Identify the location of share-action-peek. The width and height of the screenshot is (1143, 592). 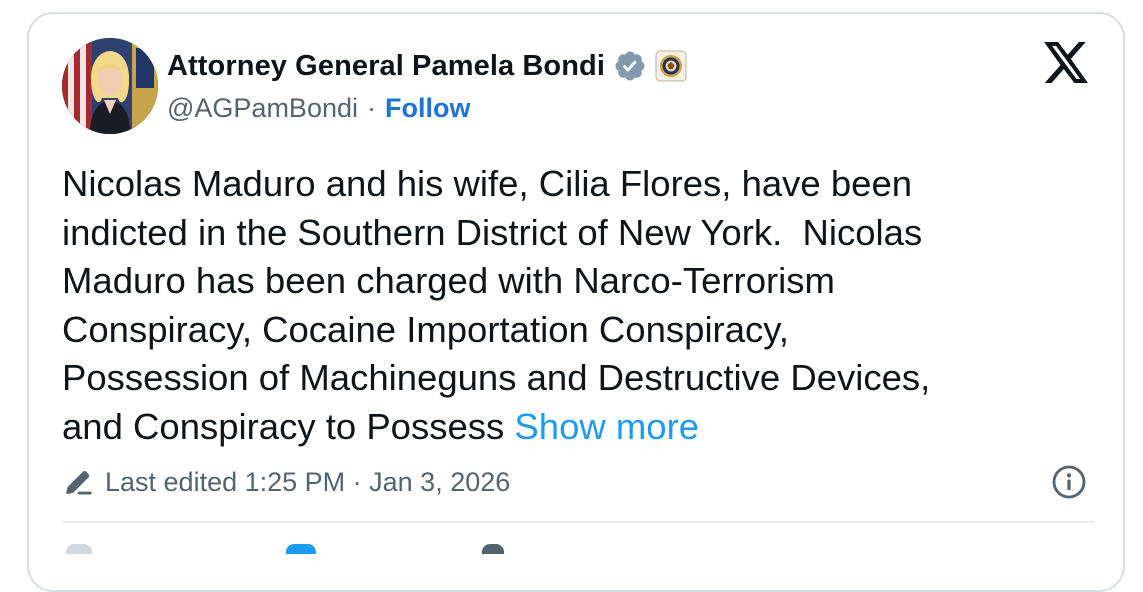
(493, 549).